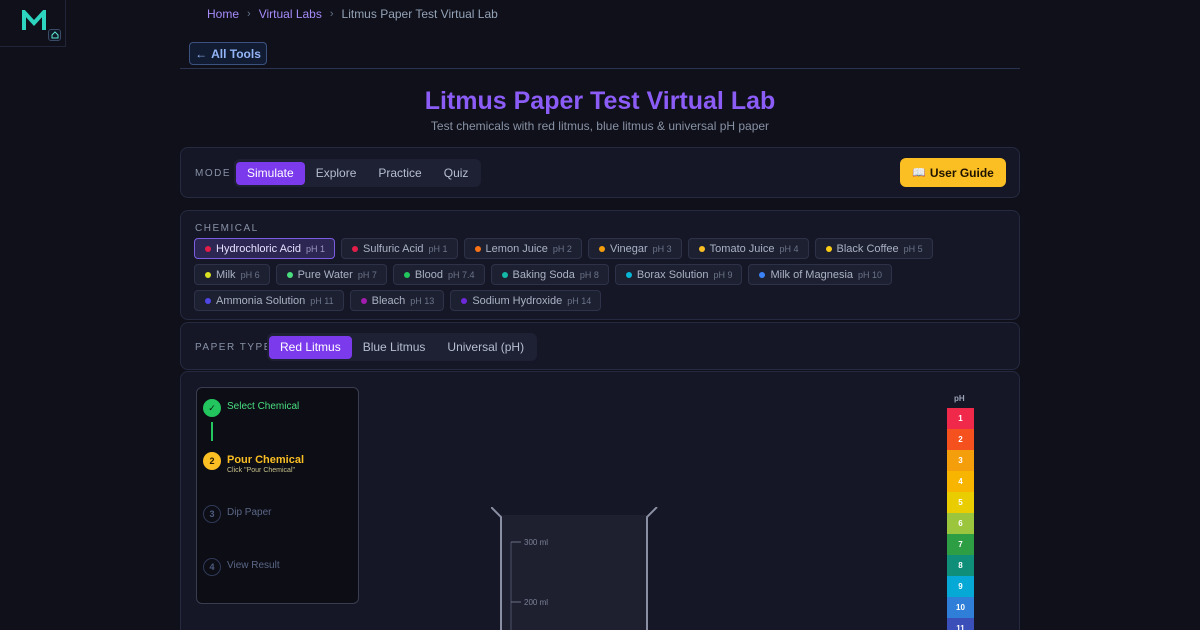 The image size is (1200, 630). What do you see at coordinates (34, 21) in the screenshot?
I see `app-logo-icon` at bounding box center [34, 21].